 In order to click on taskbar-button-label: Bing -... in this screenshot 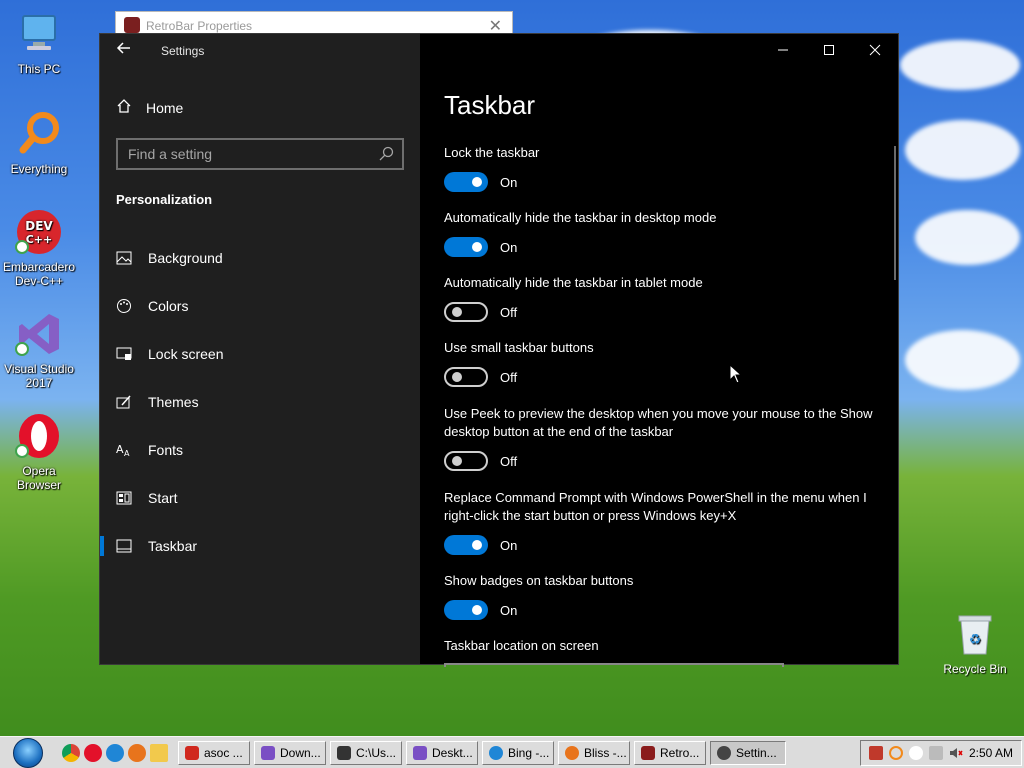, I will do `click(529, 752)`.